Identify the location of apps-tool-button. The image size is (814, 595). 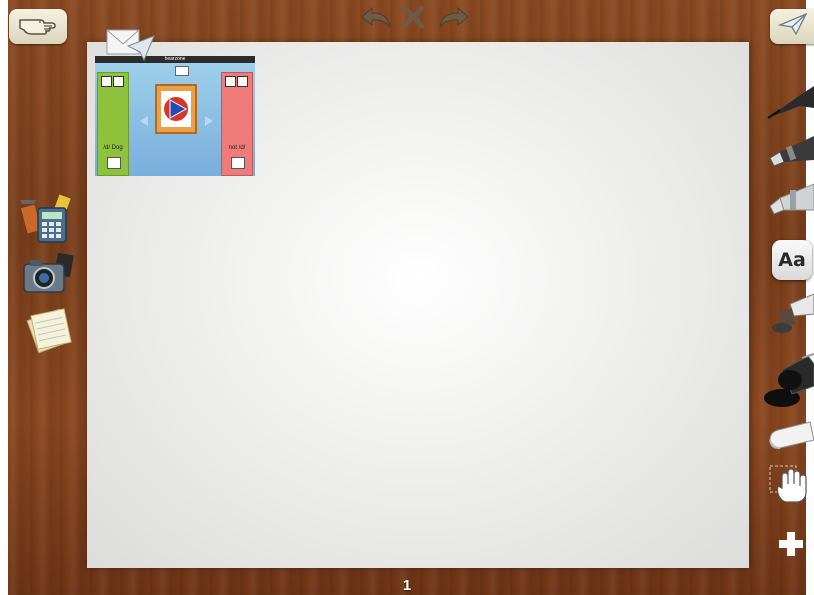
(47, 222).